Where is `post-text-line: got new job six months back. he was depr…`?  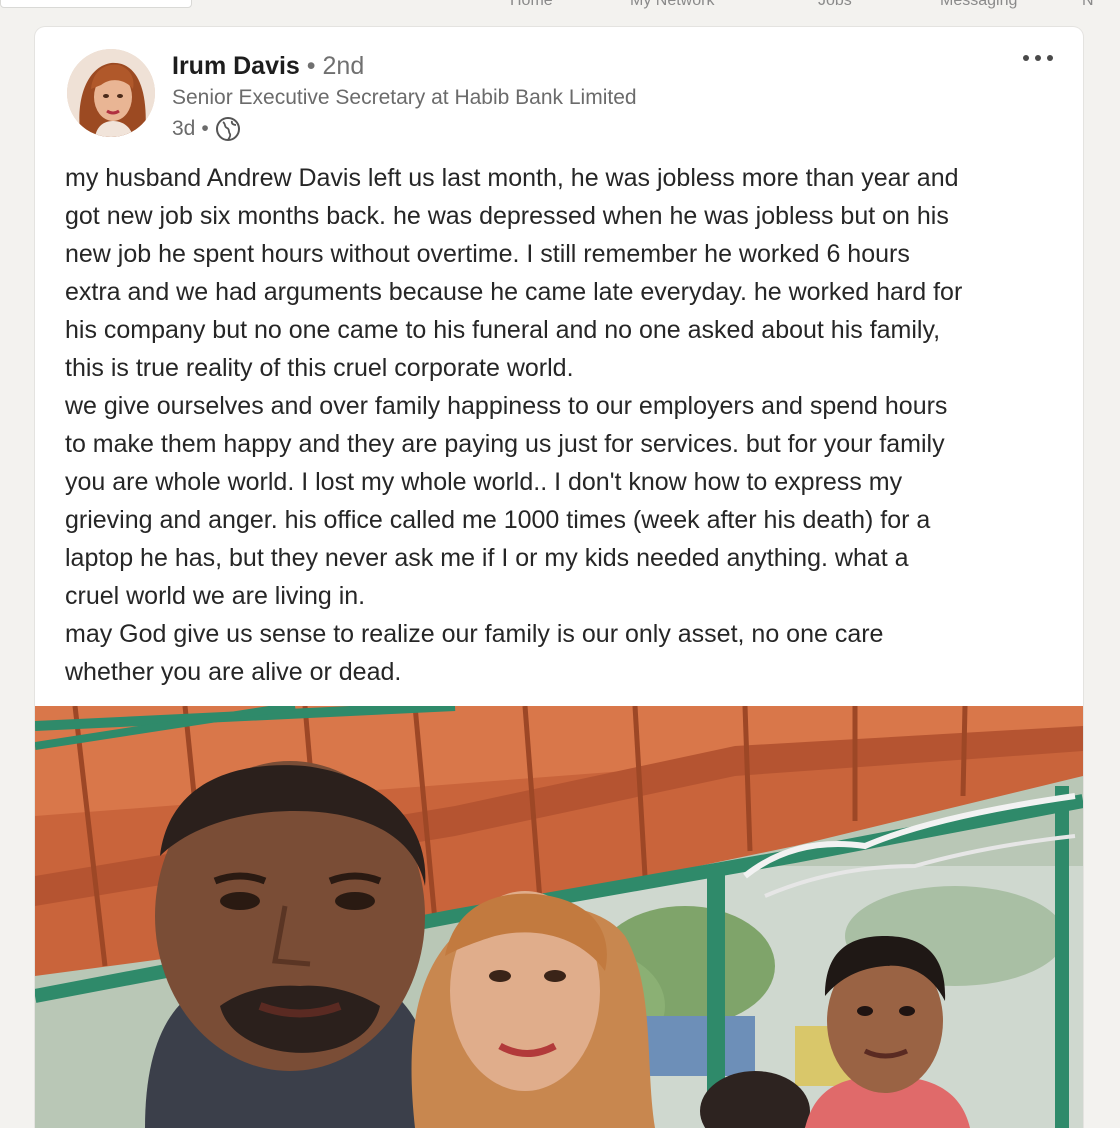
post-text-line: got new job six months back. he was depr… is located at coordinates (507, 216).